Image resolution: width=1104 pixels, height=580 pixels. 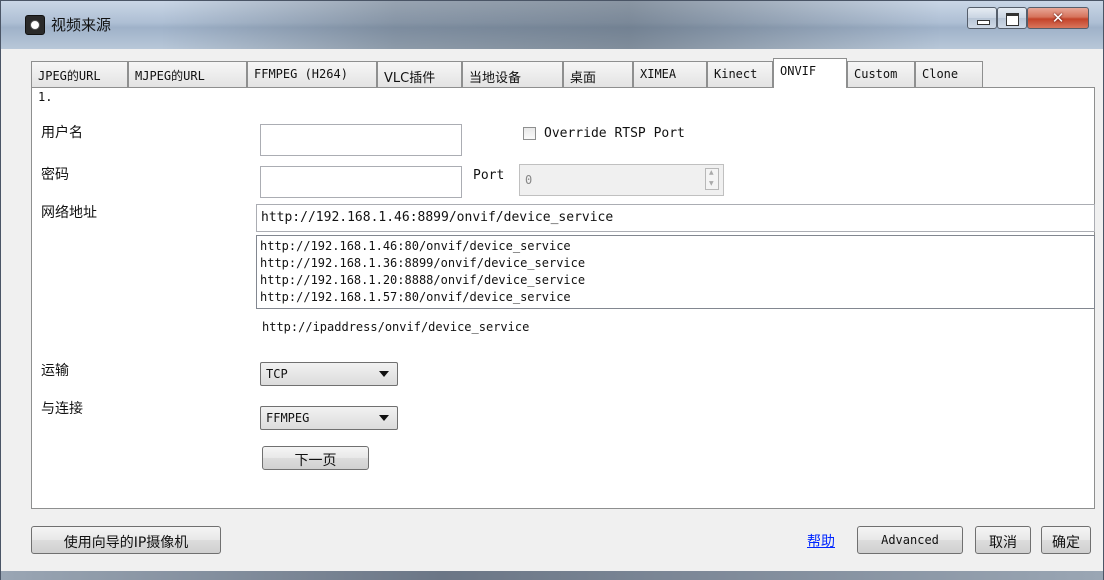 I want to click on tab-local-device: 当地设备, so click(x=512, y=74).